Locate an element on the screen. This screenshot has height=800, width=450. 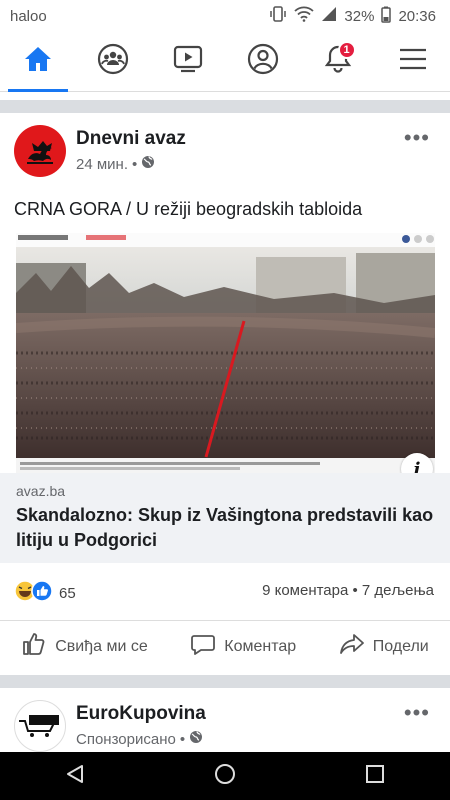
share-label: Подели is located at coordinates (400, 646).